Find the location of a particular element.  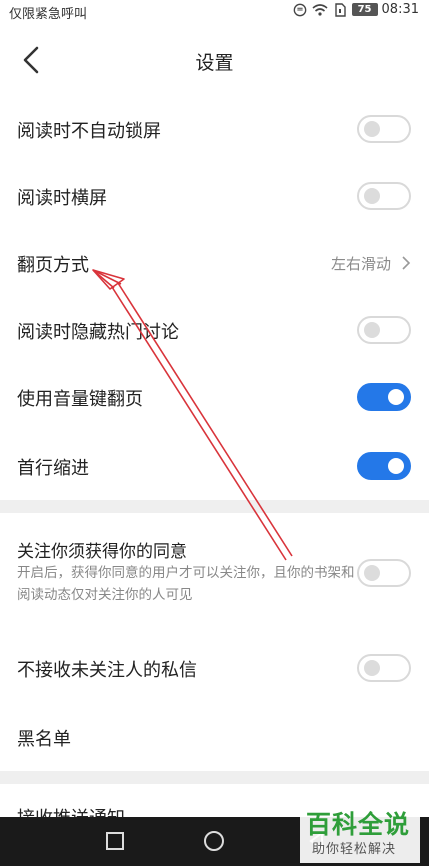

volume-key-toggle is located at coordinates (384, 397).